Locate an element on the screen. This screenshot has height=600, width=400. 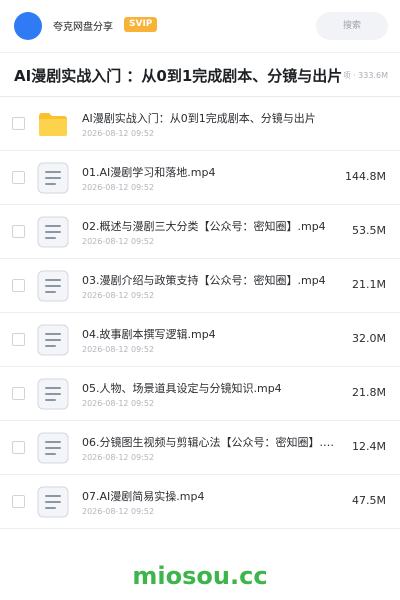
list-item: 04.故事剧本撰写逻辑.mp4 2026-08-12 09:52 32.0M is located at coordinates (200, 340).